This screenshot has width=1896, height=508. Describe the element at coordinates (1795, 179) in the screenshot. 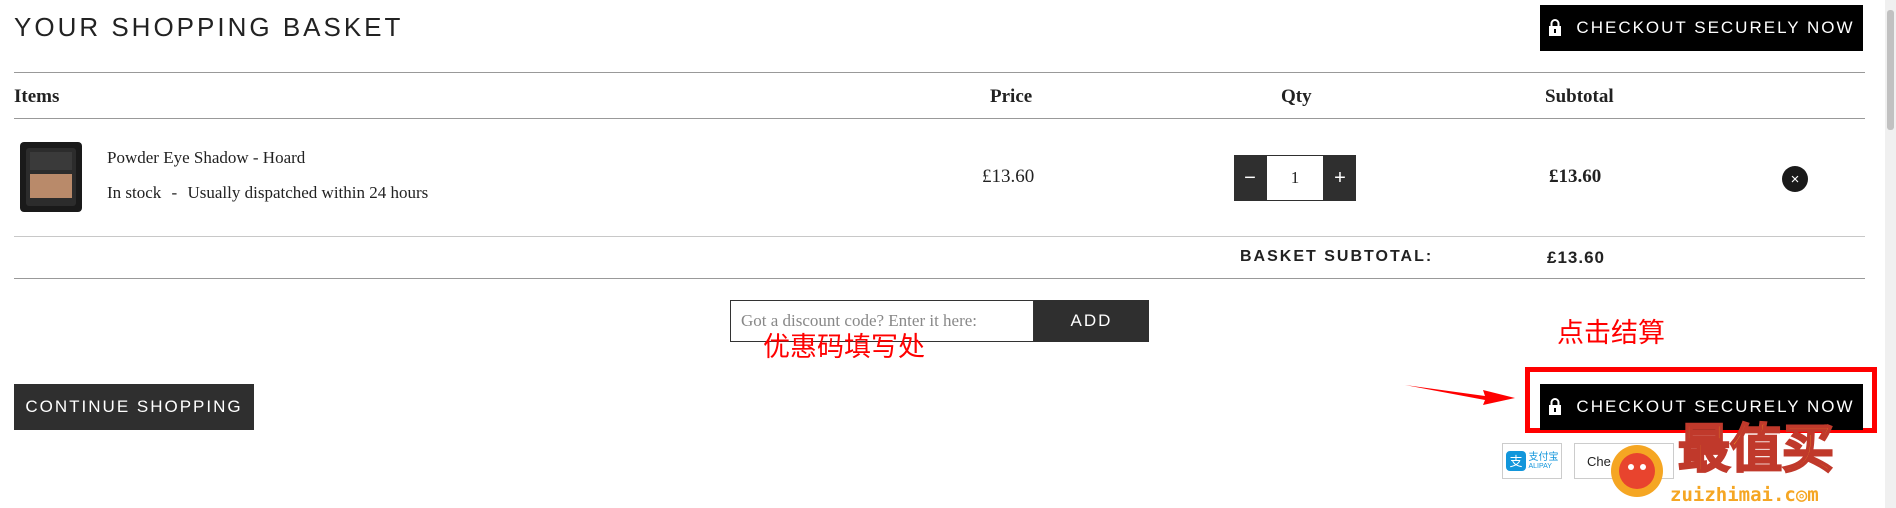

I see `remove-item-icon: ×` at that location.